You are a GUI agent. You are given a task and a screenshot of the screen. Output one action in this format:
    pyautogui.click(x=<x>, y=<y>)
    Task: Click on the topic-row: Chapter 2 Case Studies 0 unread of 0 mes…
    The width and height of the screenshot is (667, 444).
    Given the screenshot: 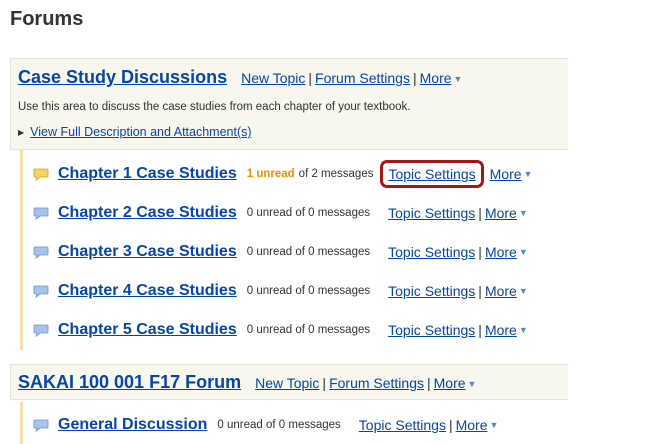 What is the action you would take?
    pyautogui.click(x=280, y=213)
    